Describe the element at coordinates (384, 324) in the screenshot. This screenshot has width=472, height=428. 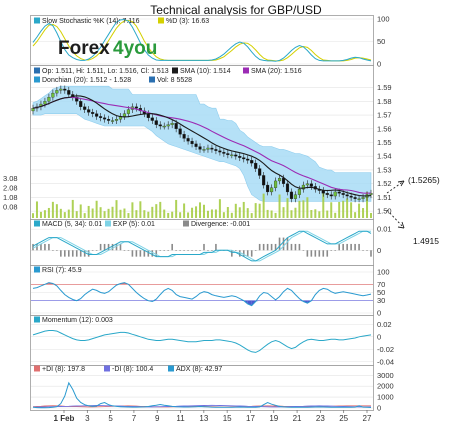
I see `y-tick-label: 0.02` at that location.